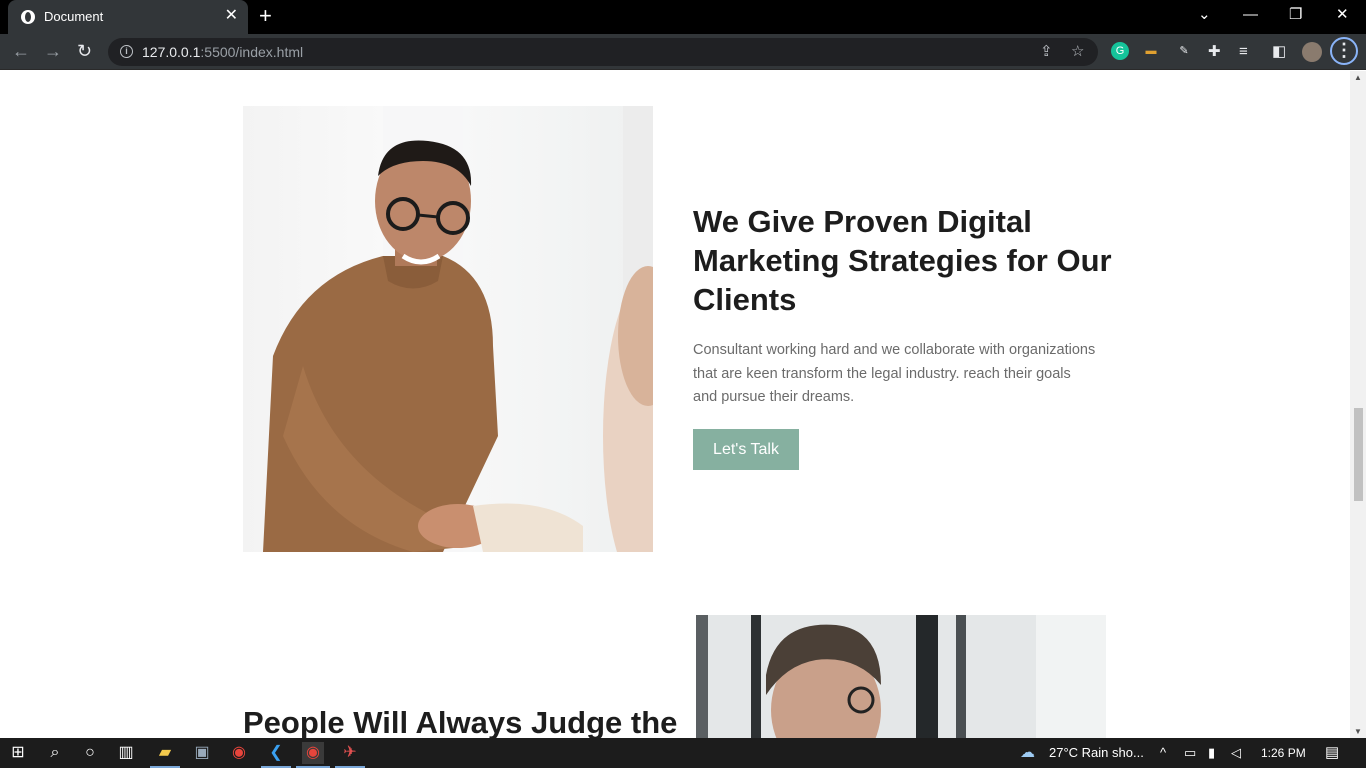 The width and height of the screenshot is (1366, 768). I want to click on tab-close-icon: ✕, so click(231, 16).